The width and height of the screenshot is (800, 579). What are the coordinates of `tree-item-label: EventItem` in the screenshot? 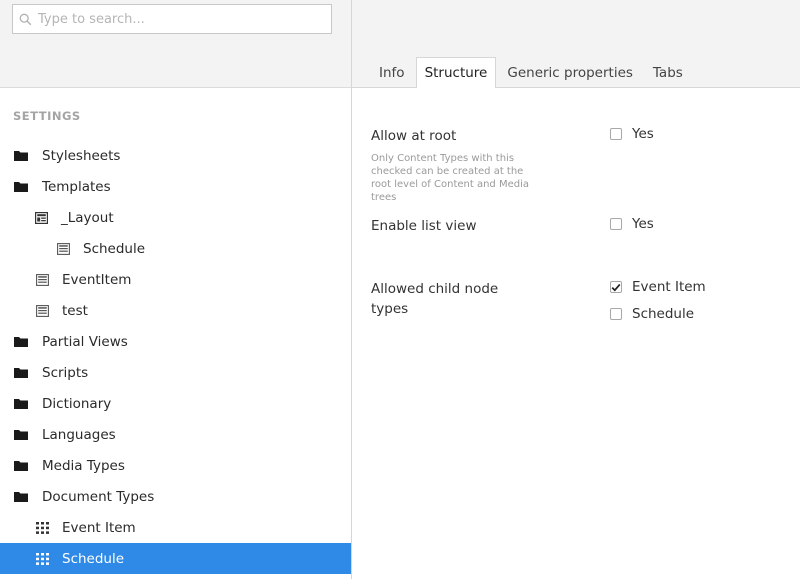 It's located at (97, 279).